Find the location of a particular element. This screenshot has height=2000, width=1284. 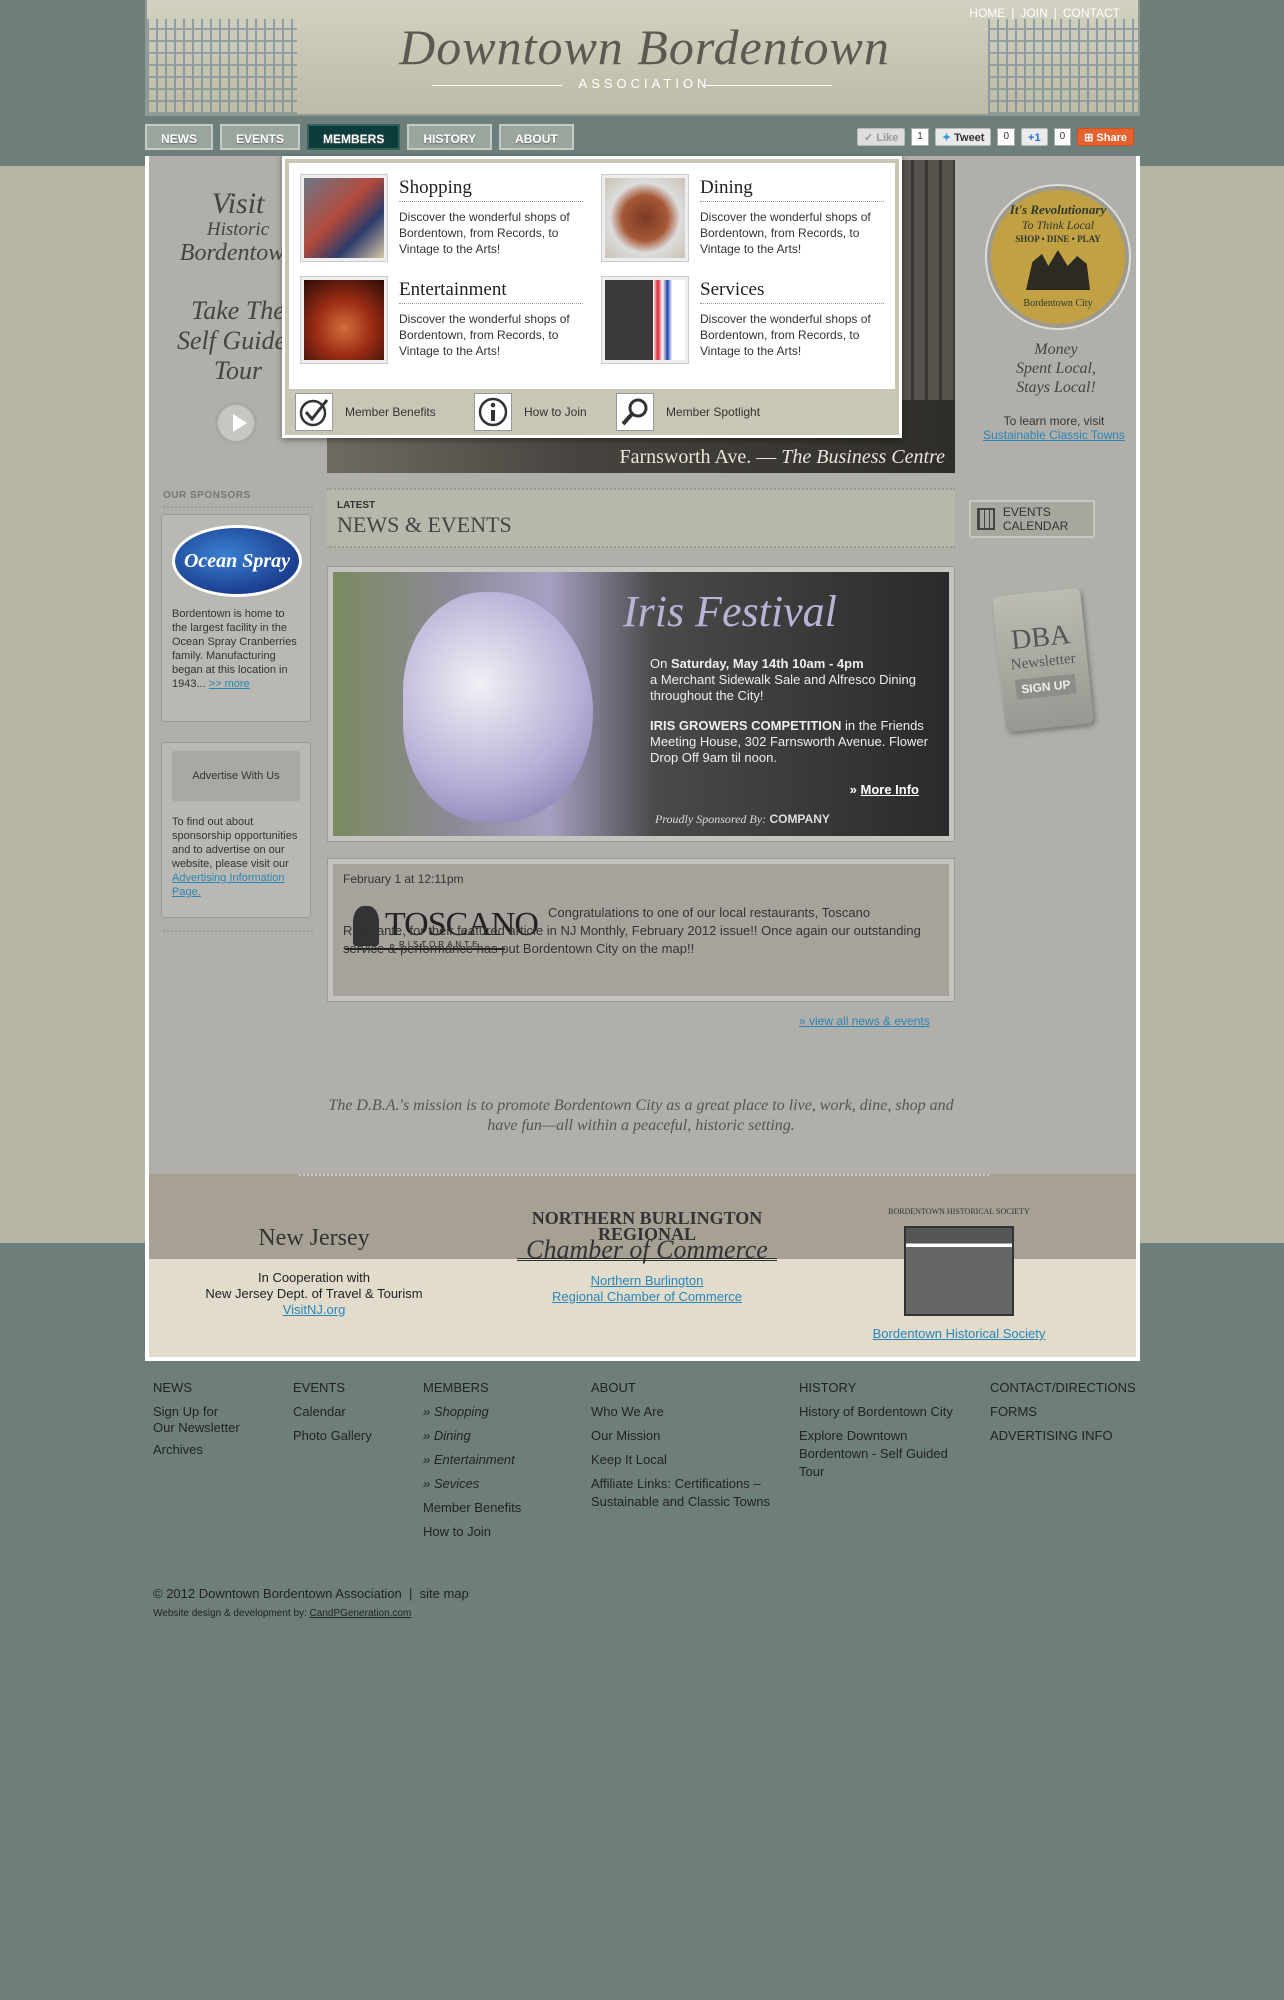

site-logo-title: Downtown Bordentown is located at coordinates (642, 47).